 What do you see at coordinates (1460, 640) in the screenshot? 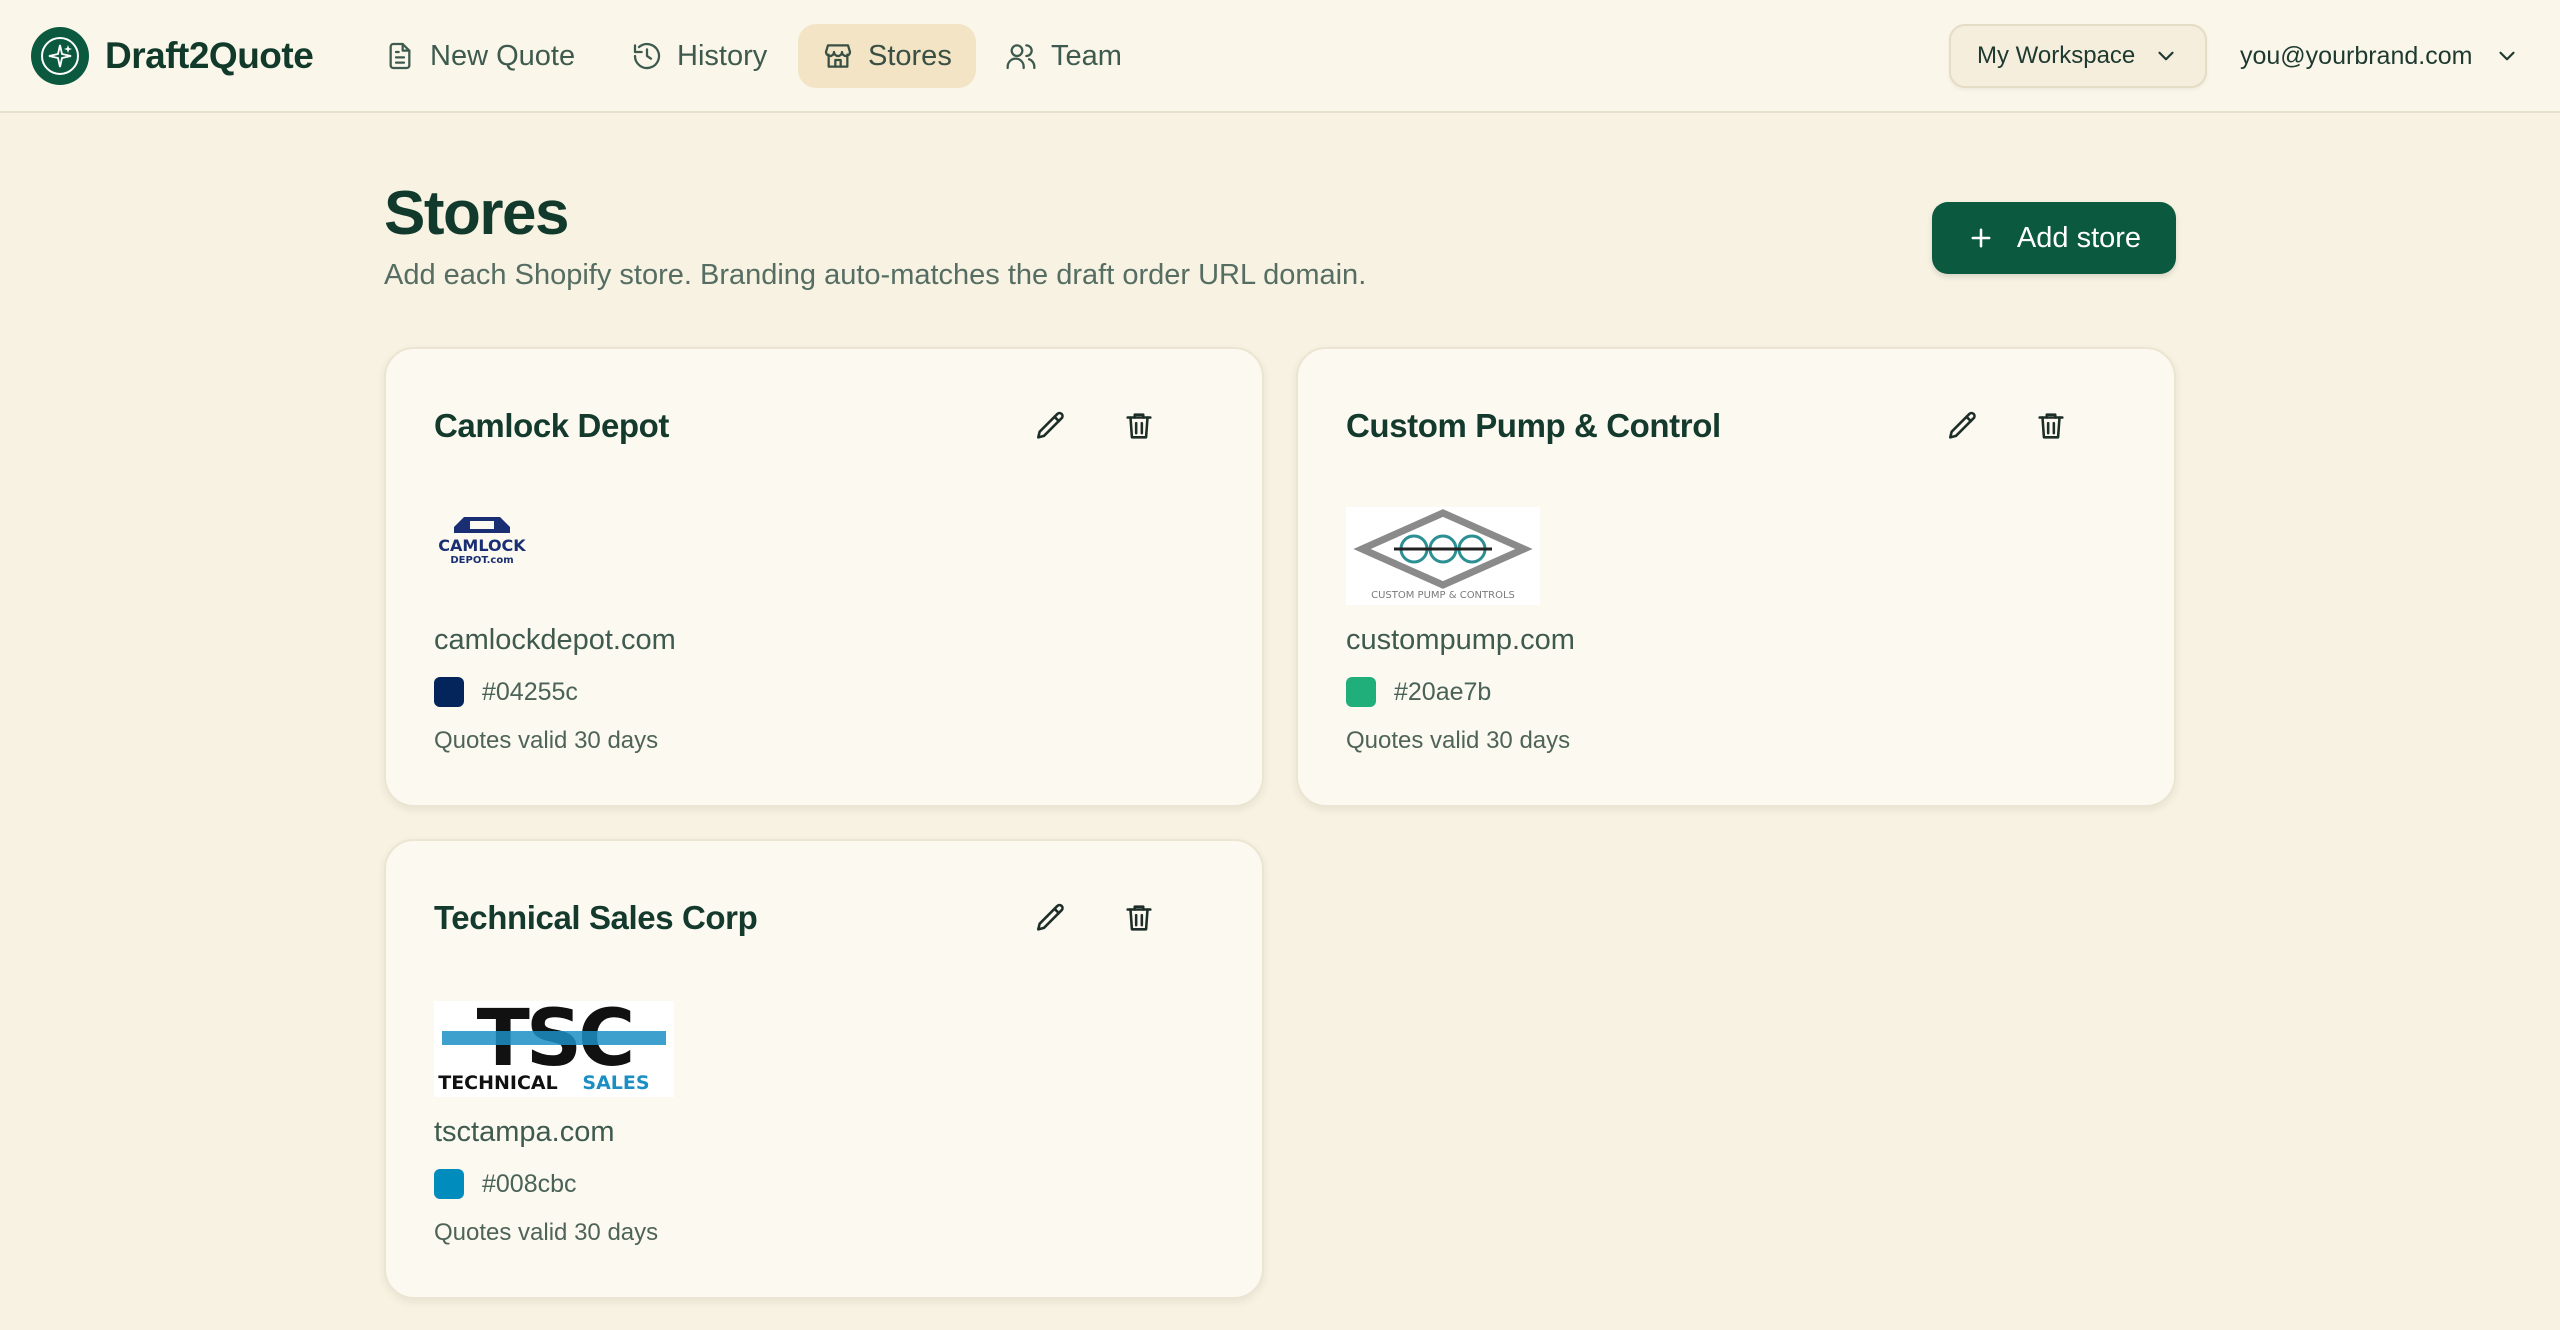
I see `store-domain: custompump.com` at bounding box center [1460, 640].